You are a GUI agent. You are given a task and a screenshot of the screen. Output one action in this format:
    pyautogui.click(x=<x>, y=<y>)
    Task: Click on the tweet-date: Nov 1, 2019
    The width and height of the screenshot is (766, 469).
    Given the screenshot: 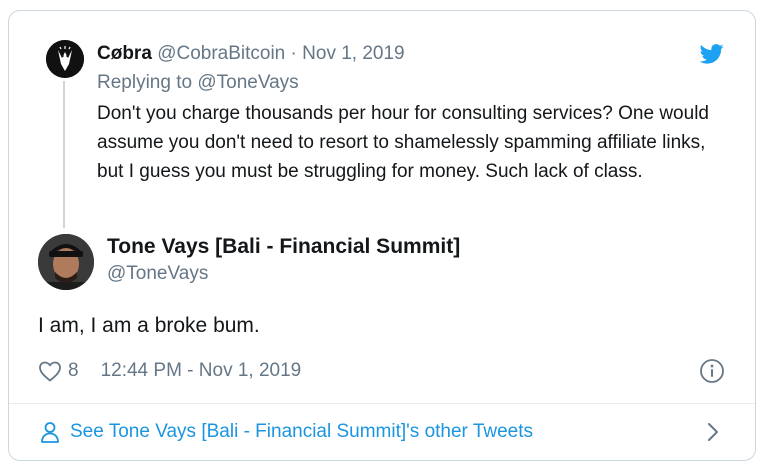 What is the action you would take?
    pyautogui.click(x=353, y=53)
    